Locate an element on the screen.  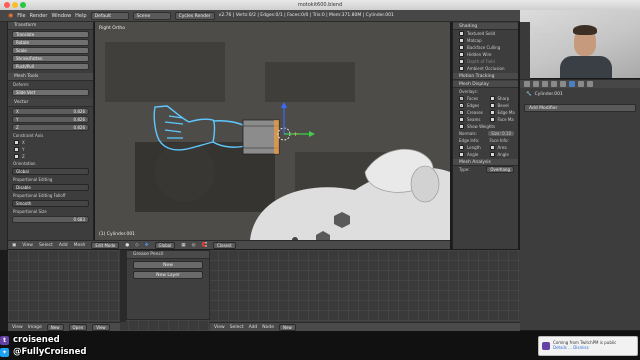
editor-type-icon: ▣ is located at coordinates (14, 245).